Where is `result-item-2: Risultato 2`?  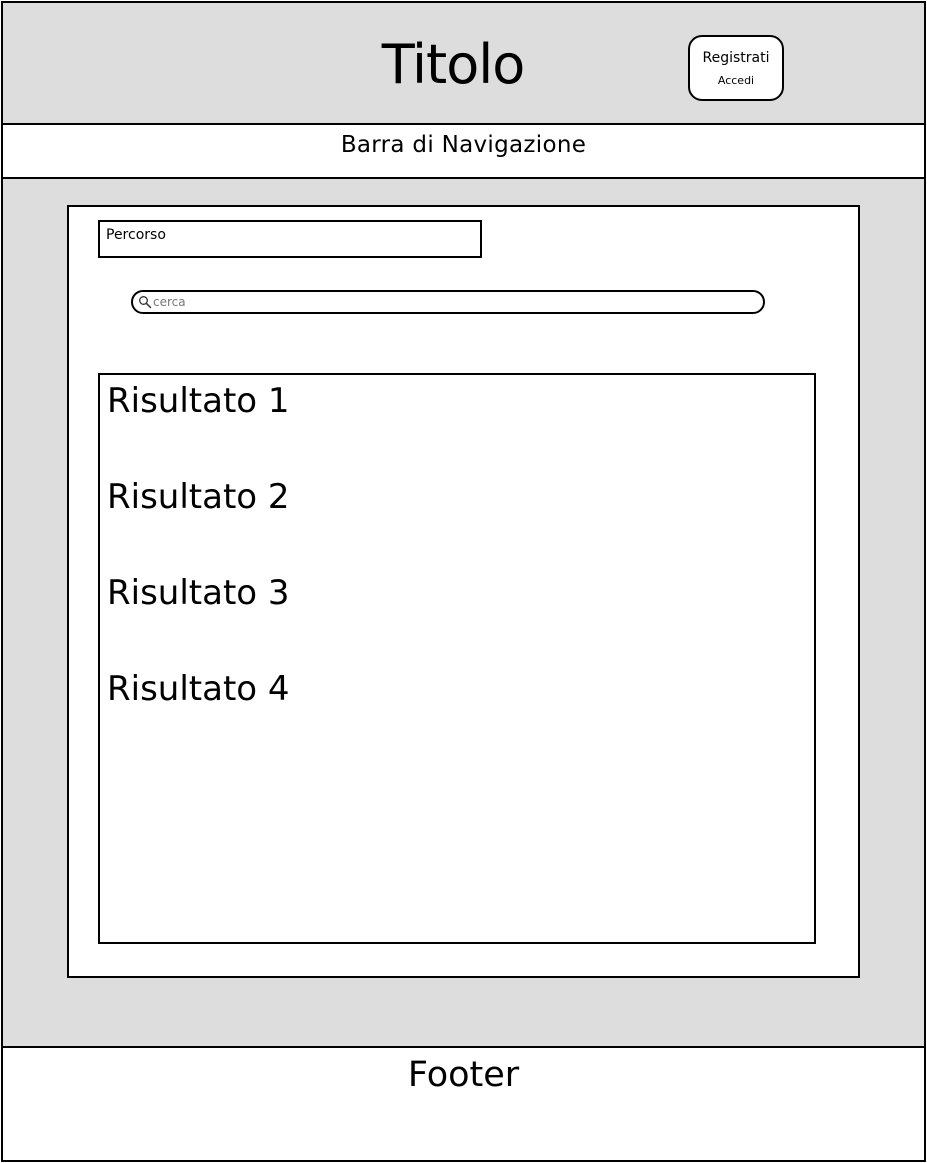 result-item-2: Risultato 2 is located at coordinates (198, 497).